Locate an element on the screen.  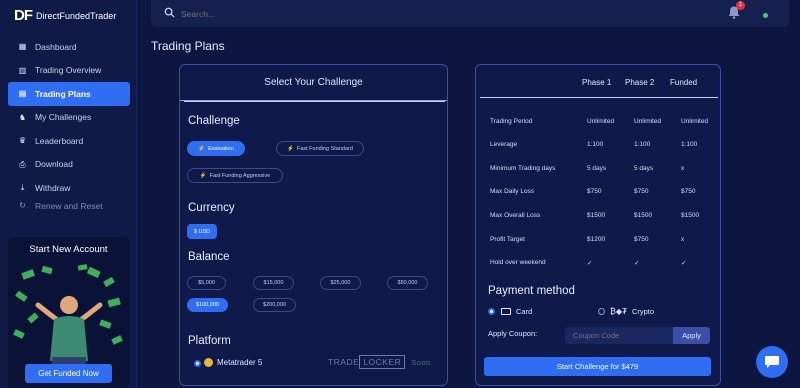
row-label: Max Daily Loss is located at coordinates (512, 191).